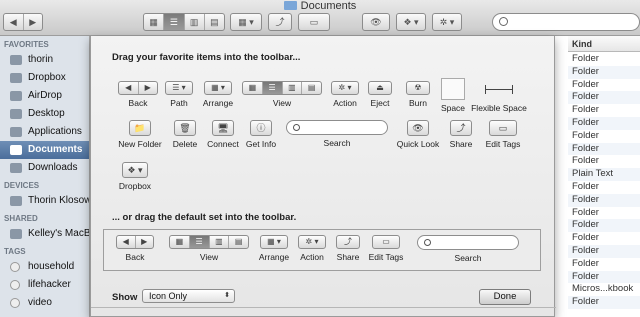 This screenshot has height=317, width=640. Describe the element at coordinates (499, 89) in the screenshot. I see `flexible-space-icon` at that location.